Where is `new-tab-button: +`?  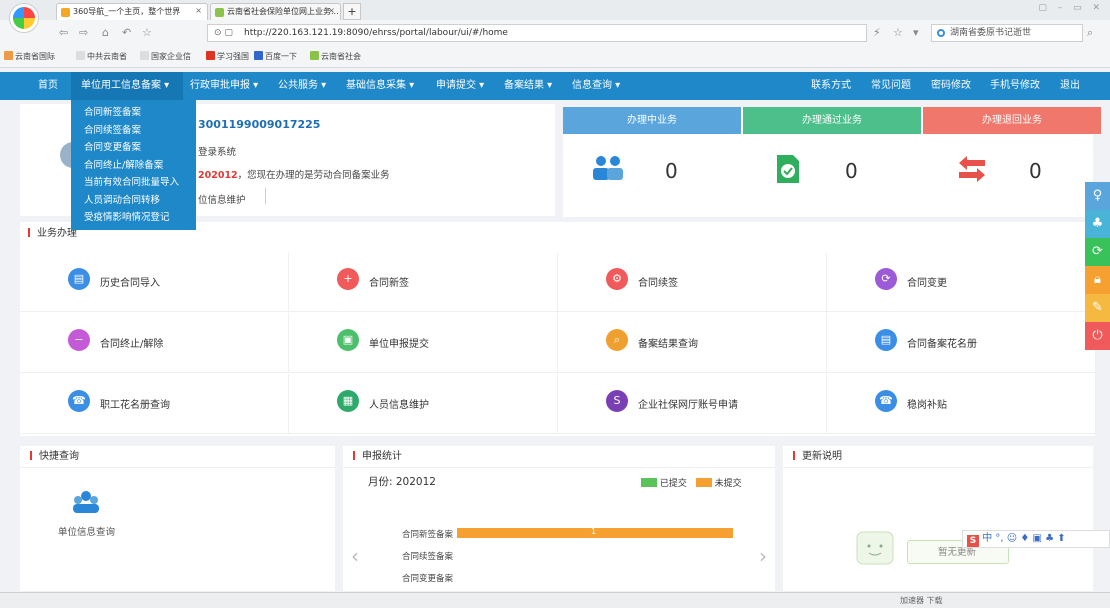
new-tab-button: + is located at coordinates (352, 11).